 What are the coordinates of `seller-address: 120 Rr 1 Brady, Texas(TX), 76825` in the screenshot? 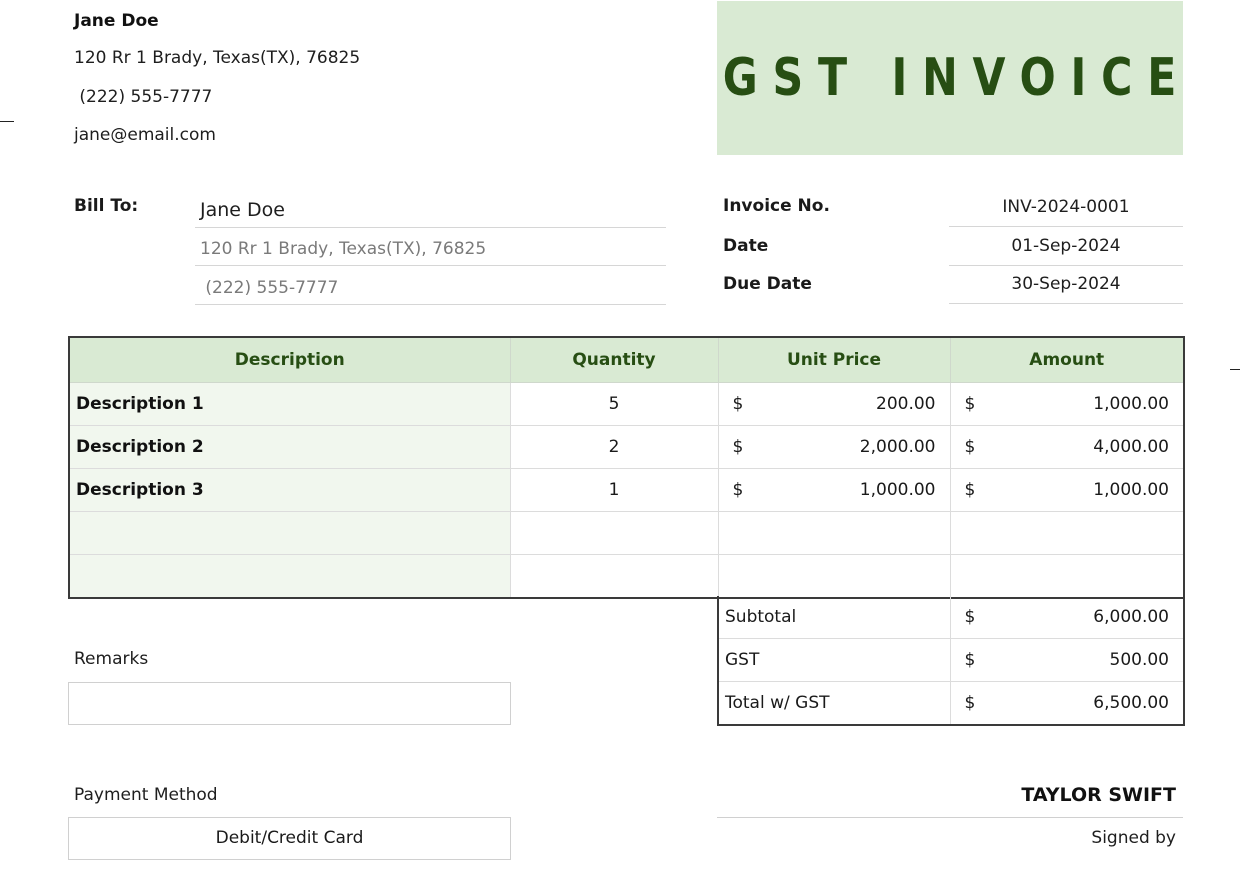 It's located at (217, 58).